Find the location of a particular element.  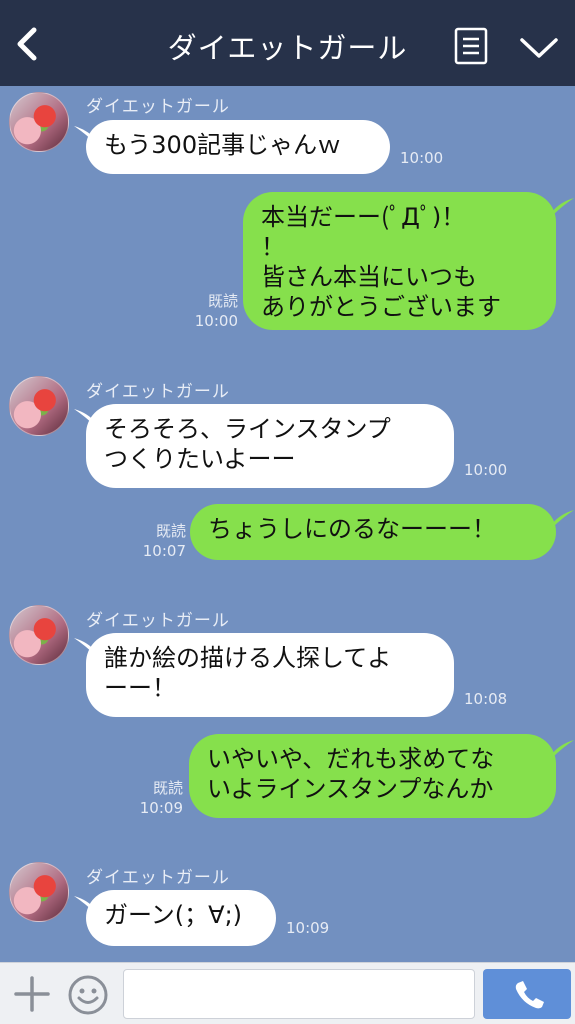

message-bubble-incoming: そろそろ、ラインスタンプ つくりたいよーー is located at coordinates (270, 446).